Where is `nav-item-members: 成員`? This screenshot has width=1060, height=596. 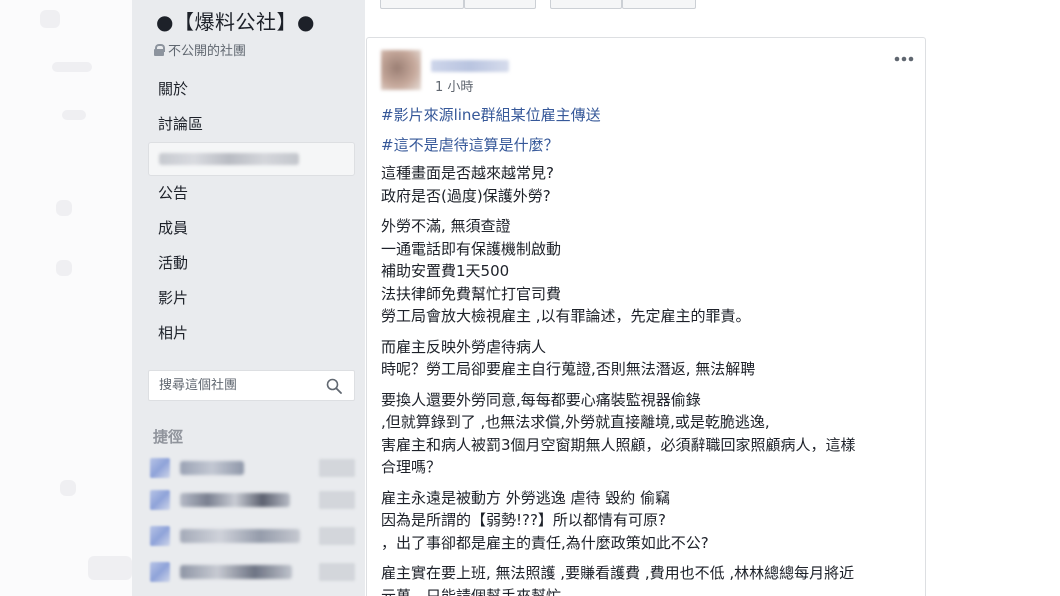
nav-item-members: 成員 is located at coordinates (251, 228).